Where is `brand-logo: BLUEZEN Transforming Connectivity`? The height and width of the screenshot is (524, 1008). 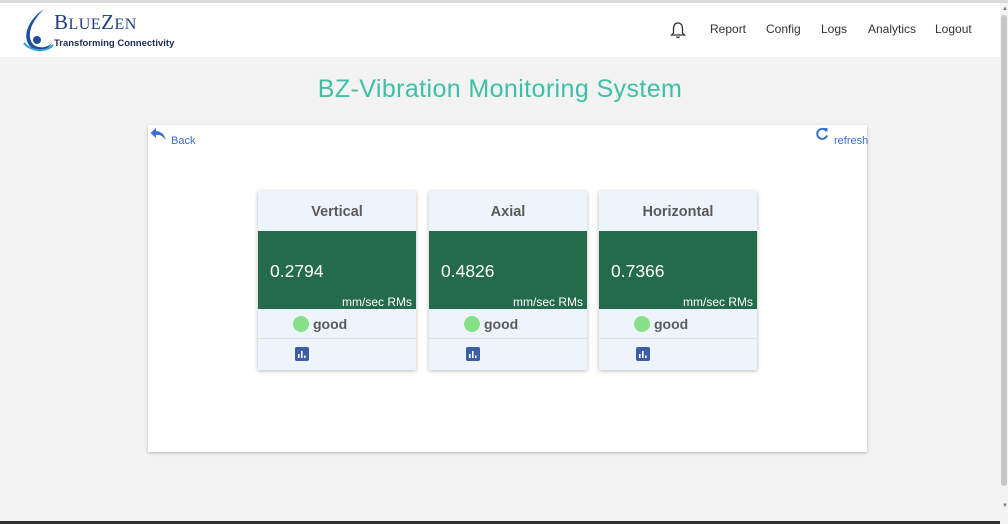
brand-logo: BLUEZEN Transforming Connectivity is located at coordinates (100, 30).